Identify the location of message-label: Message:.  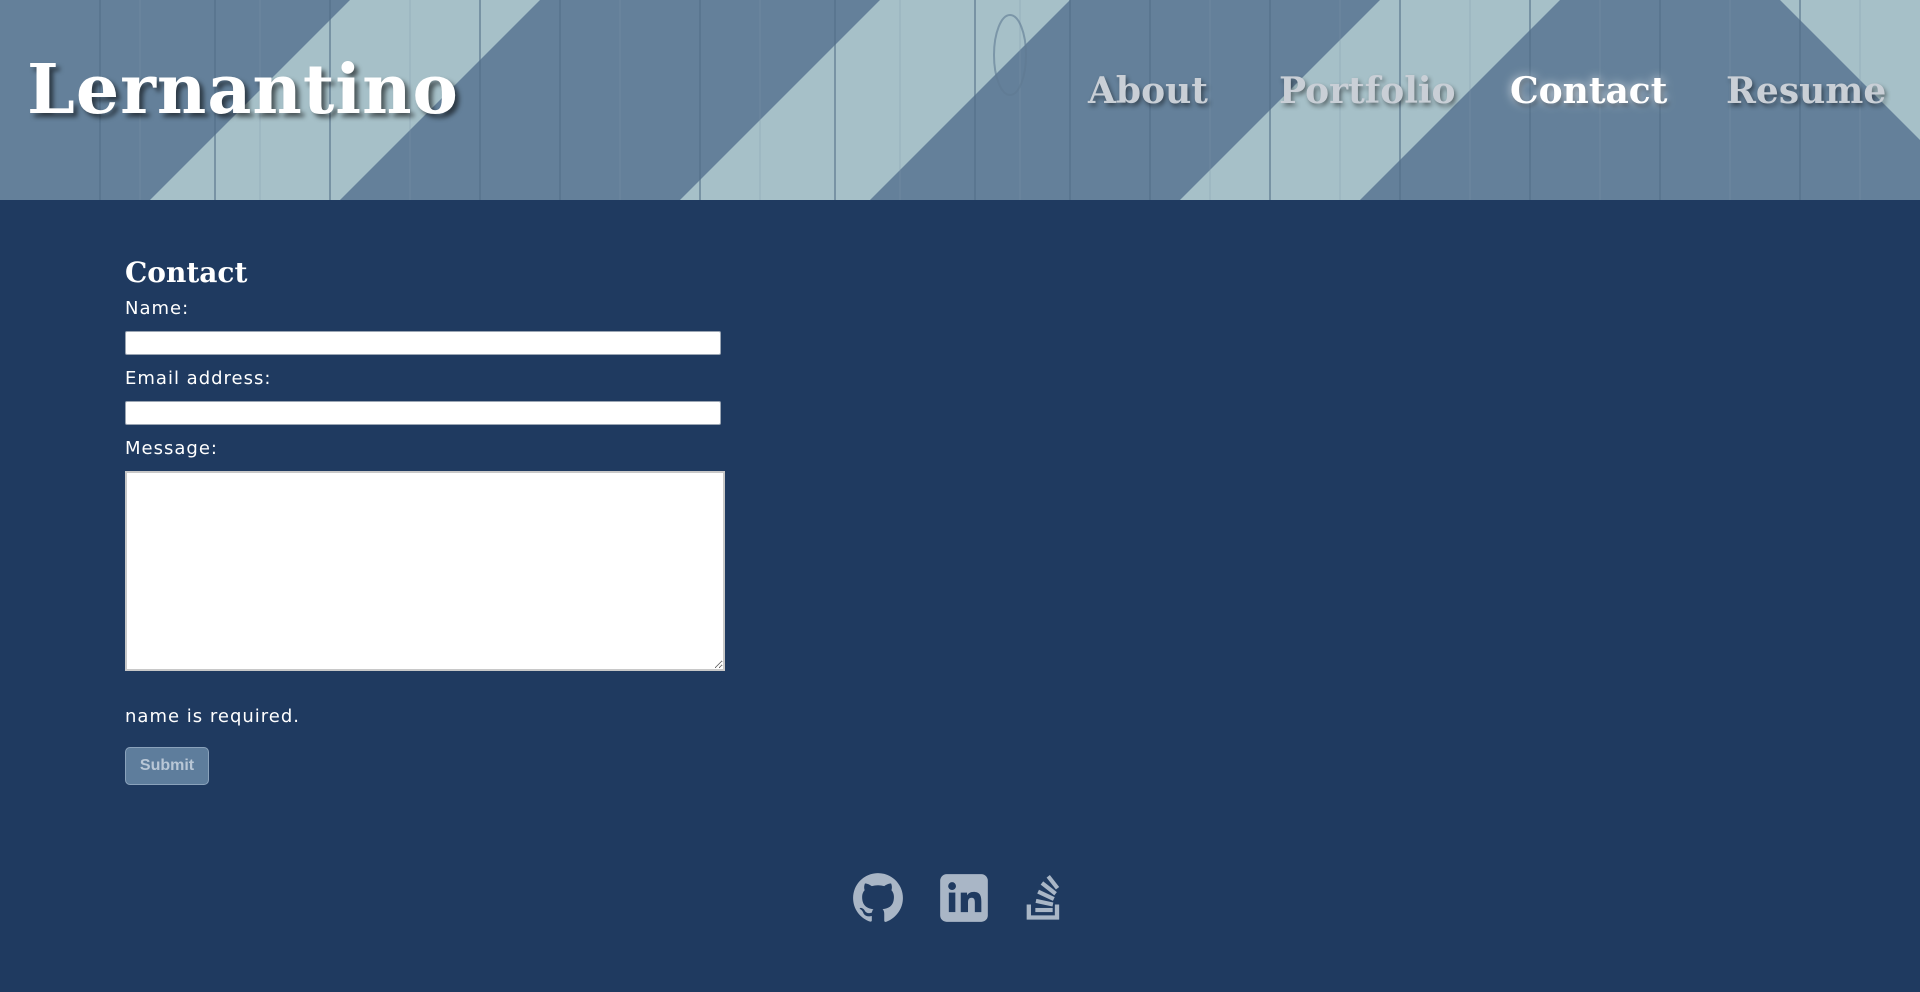
(171, 448).